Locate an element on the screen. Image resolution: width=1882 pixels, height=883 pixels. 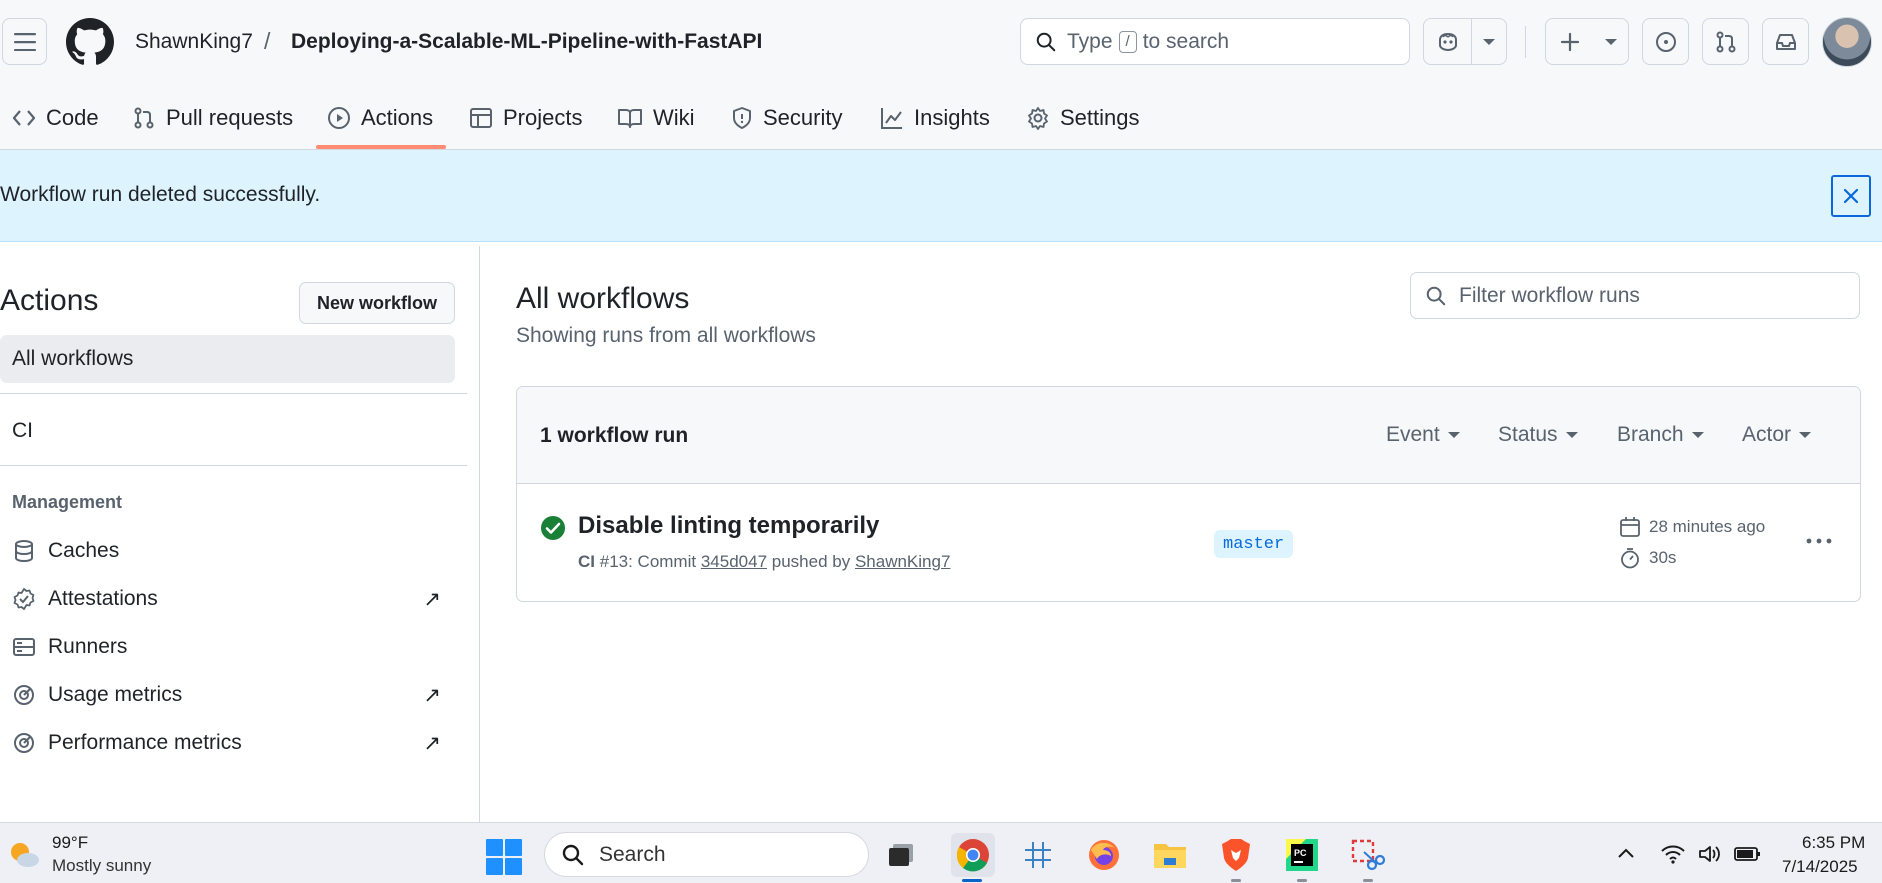
inbox-button is located at coordinates (1785, 41).